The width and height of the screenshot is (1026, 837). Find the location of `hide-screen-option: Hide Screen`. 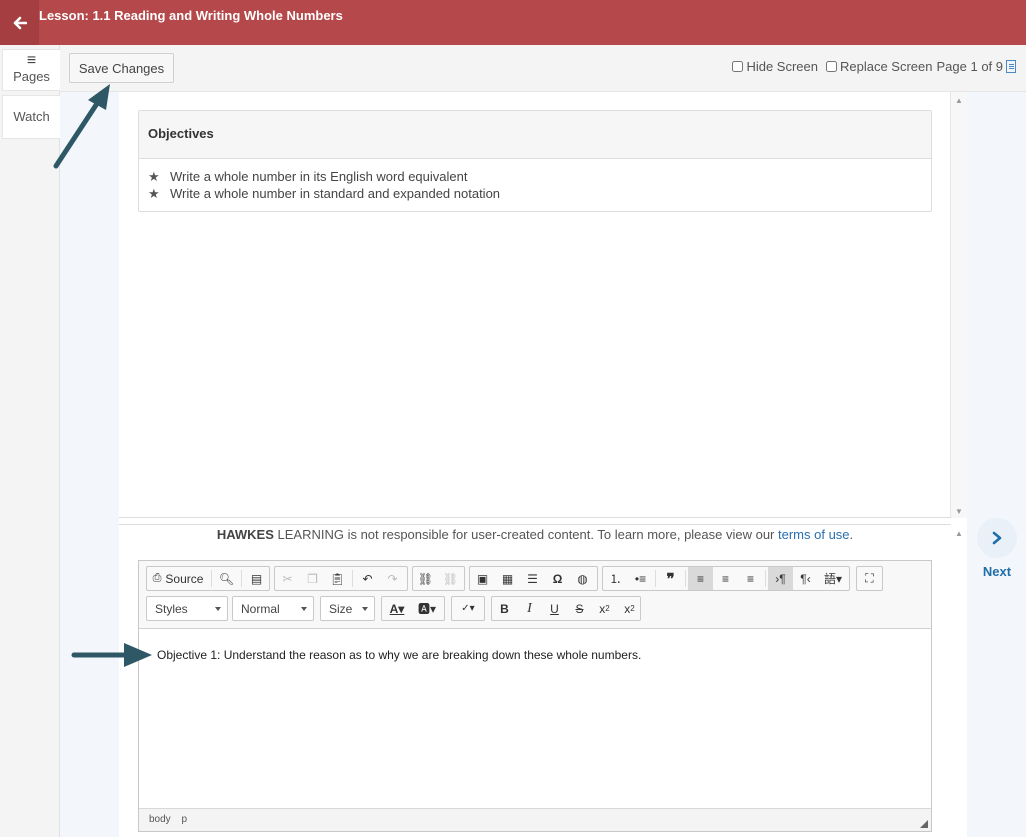

hide-screen-option: Hide Screen is located at coordinates (775, 66).